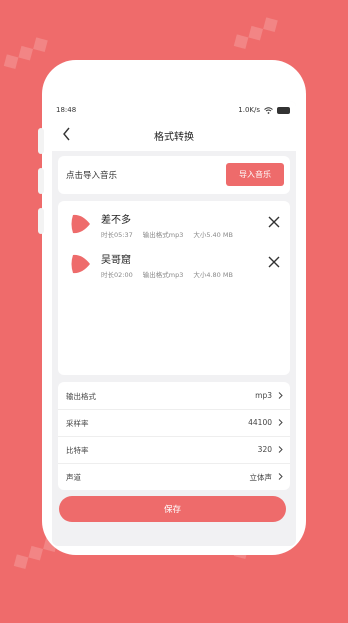 The height and width of the screenshot is (623, 348). Describe the element at coordinates (116, 260) in the screenshot. I see `song-title: 吴哥窟` at that location.